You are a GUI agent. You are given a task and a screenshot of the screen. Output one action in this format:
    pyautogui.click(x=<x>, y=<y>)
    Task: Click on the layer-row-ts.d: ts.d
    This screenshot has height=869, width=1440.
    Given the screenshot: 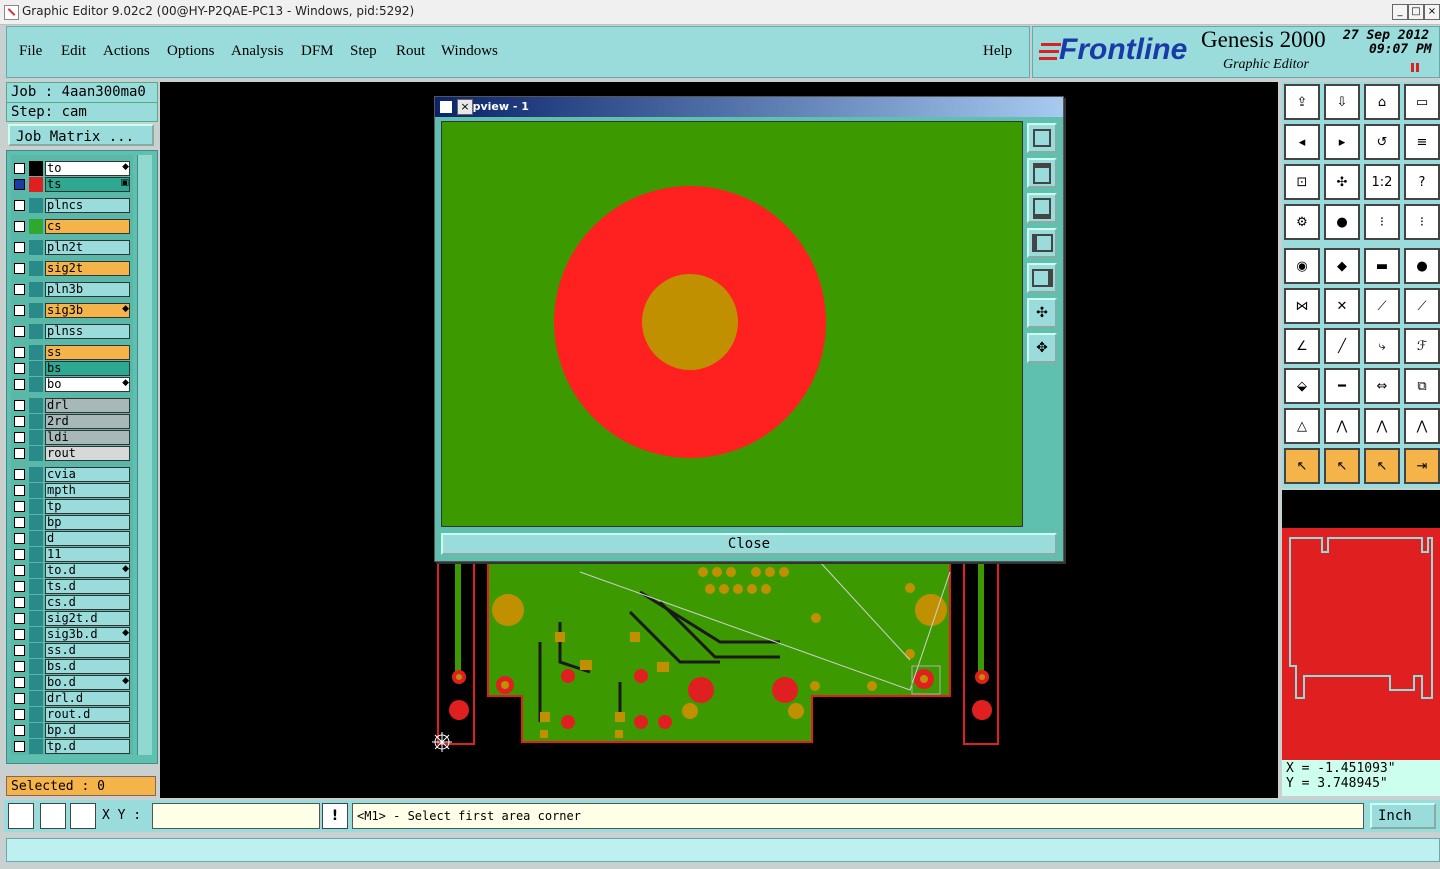 What is the action you would take?
    pyautogui.click(x=72, y=586)
    